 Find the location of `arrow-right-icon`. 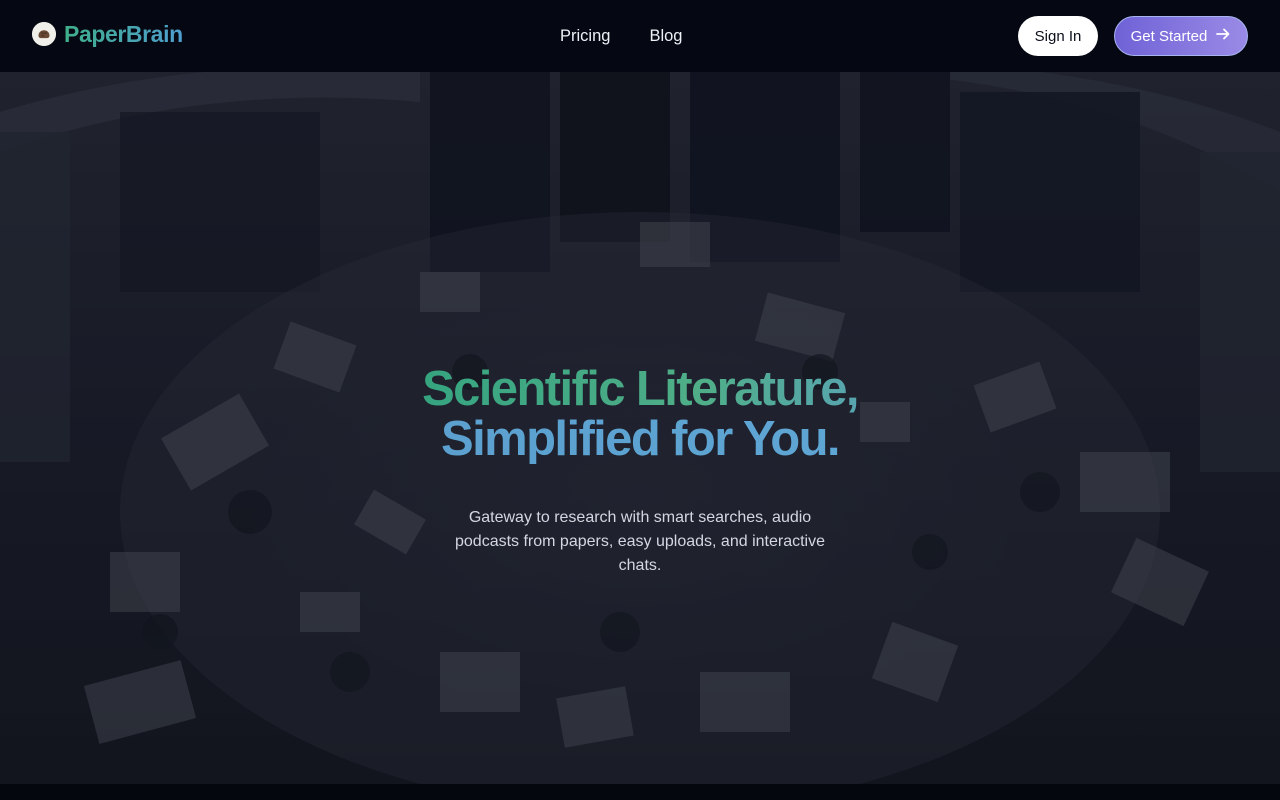

arrow-right-icon is located at coordinates (1223, 36).